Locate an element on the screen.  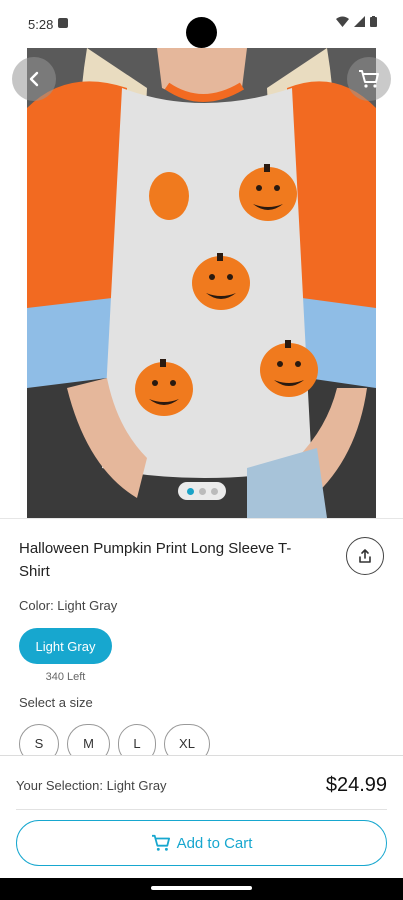
size-option-xl: XL is located at coordinates (187, 740).